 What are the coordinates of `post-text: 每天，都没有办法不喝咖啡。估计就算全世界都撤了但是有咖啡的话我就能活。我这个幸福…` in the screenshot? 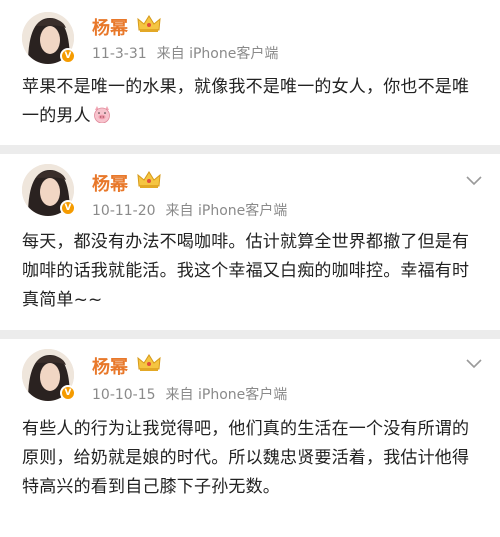 It's located at (246, 271).